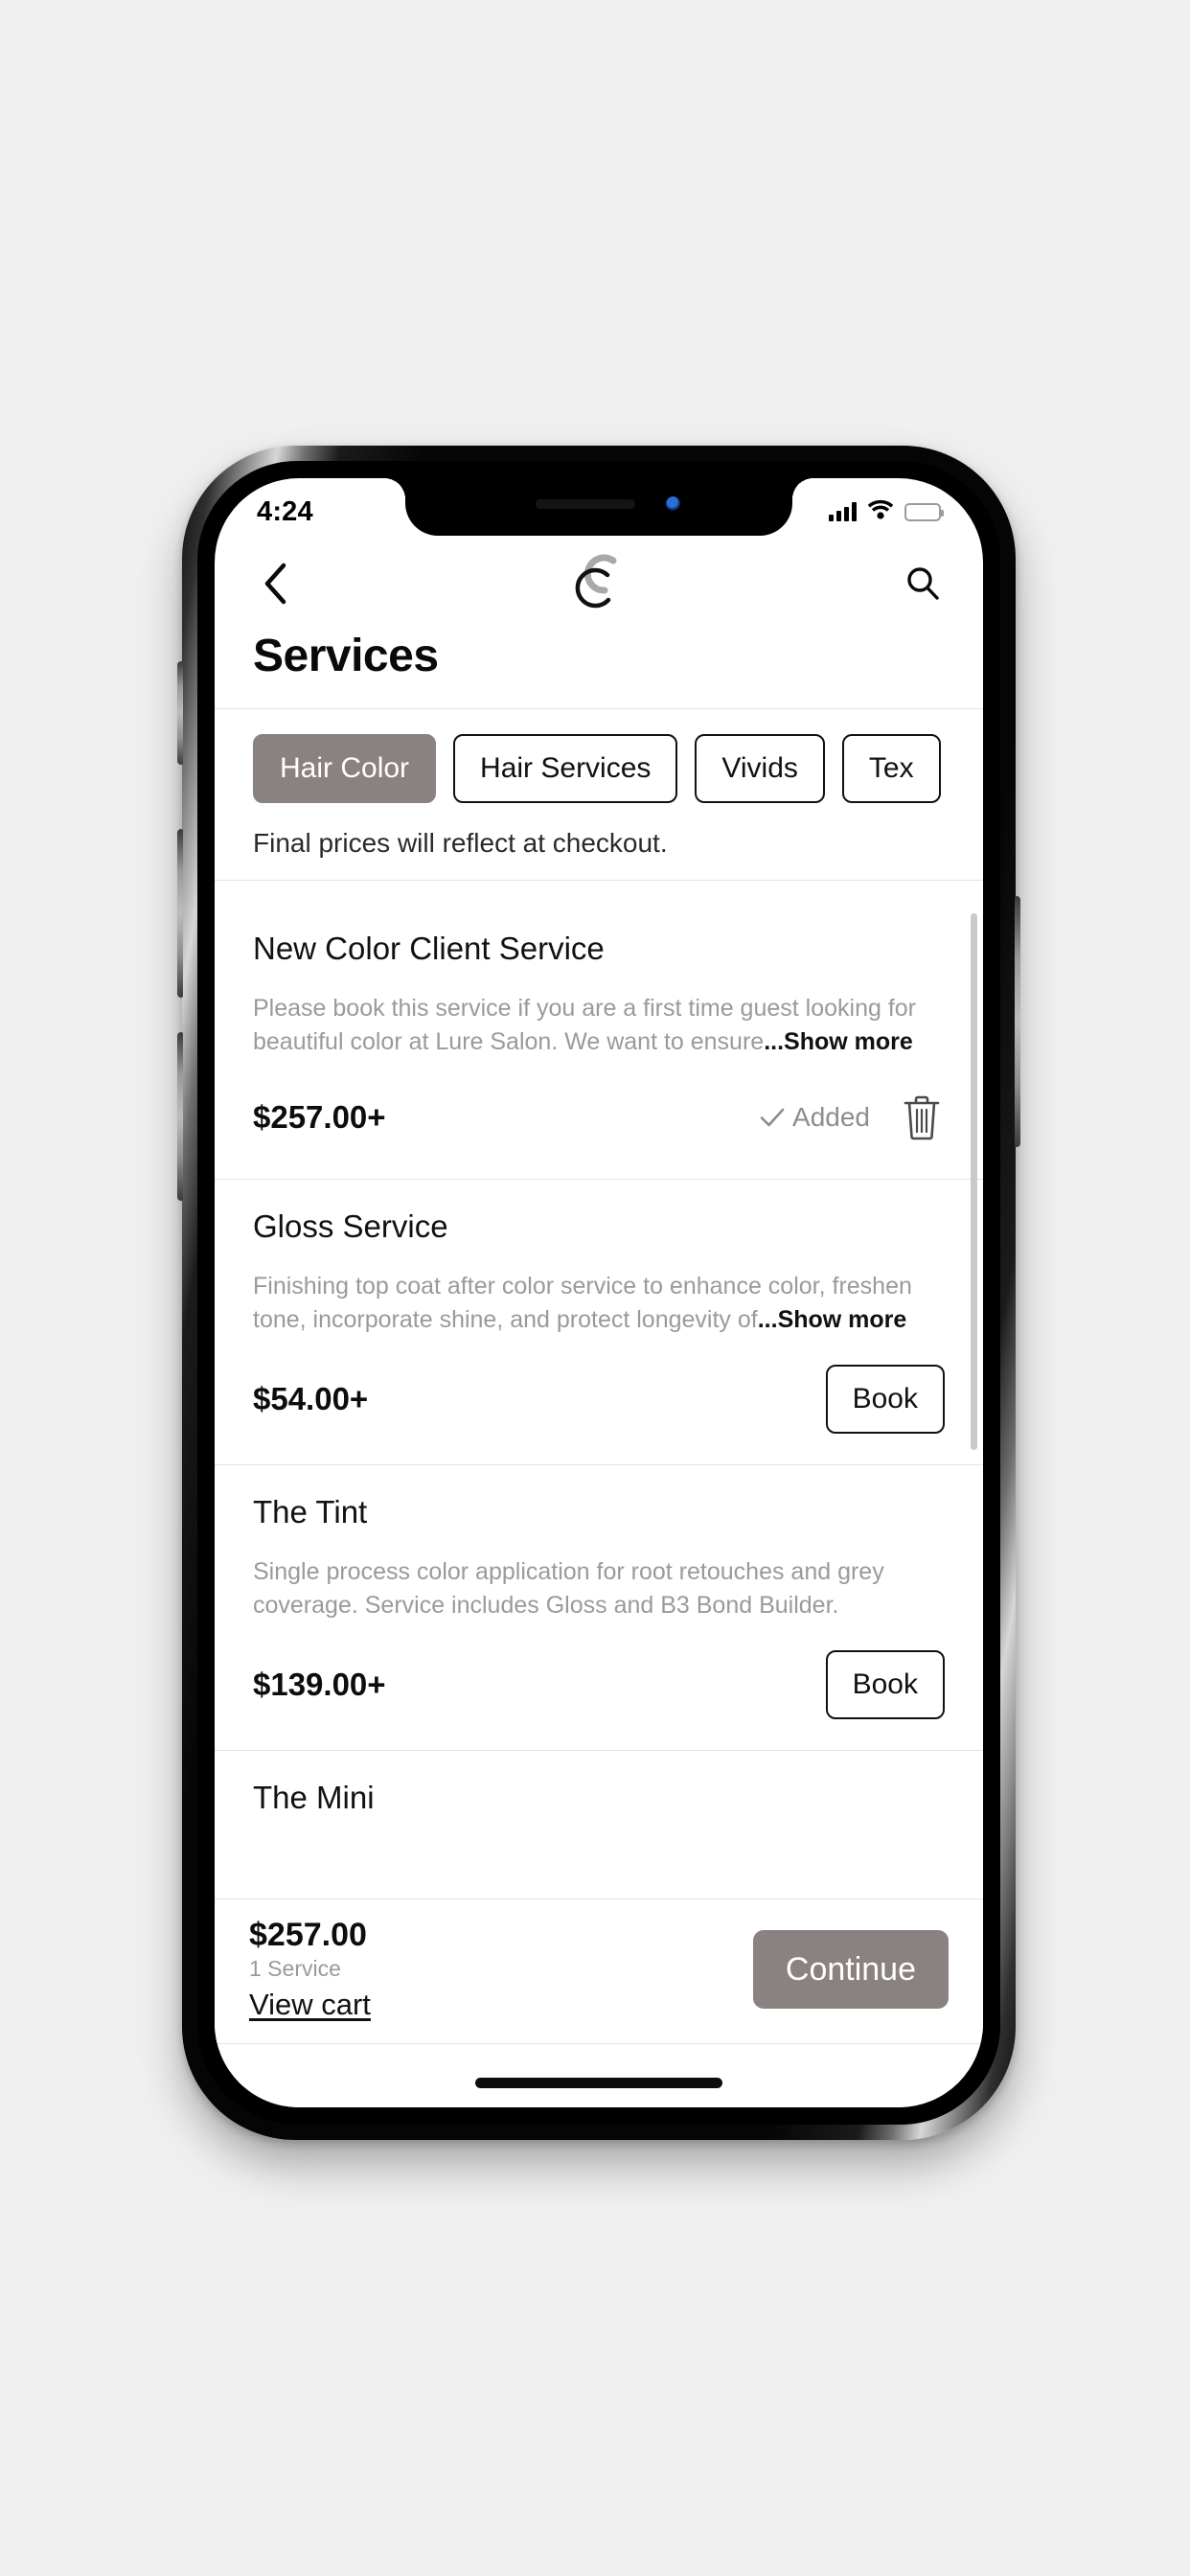 This screenshot has width=1190, height=2576. Describe the element at coordinates (922, 1117) in the screenshot. I see `trash-icon` at that location.